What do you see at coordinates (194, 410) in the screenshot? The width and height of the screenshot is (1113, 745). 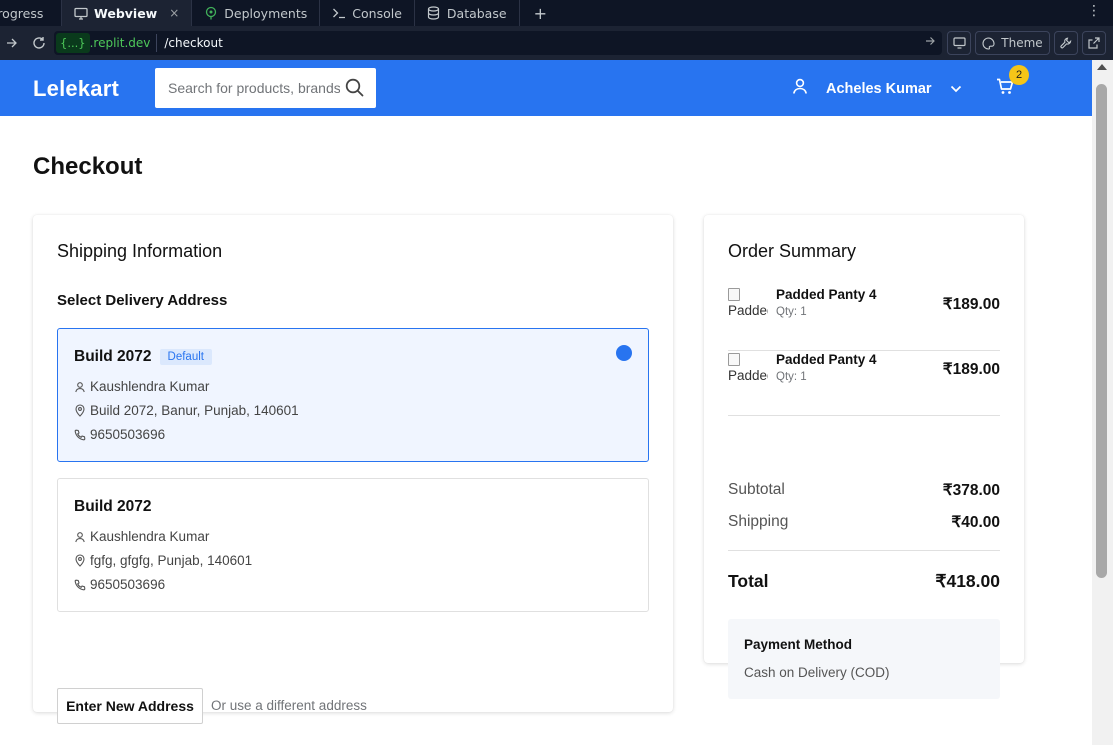 I see `address-text: Build 2072, Banur, Punjab, 140601` at bounding box center [194, 410].